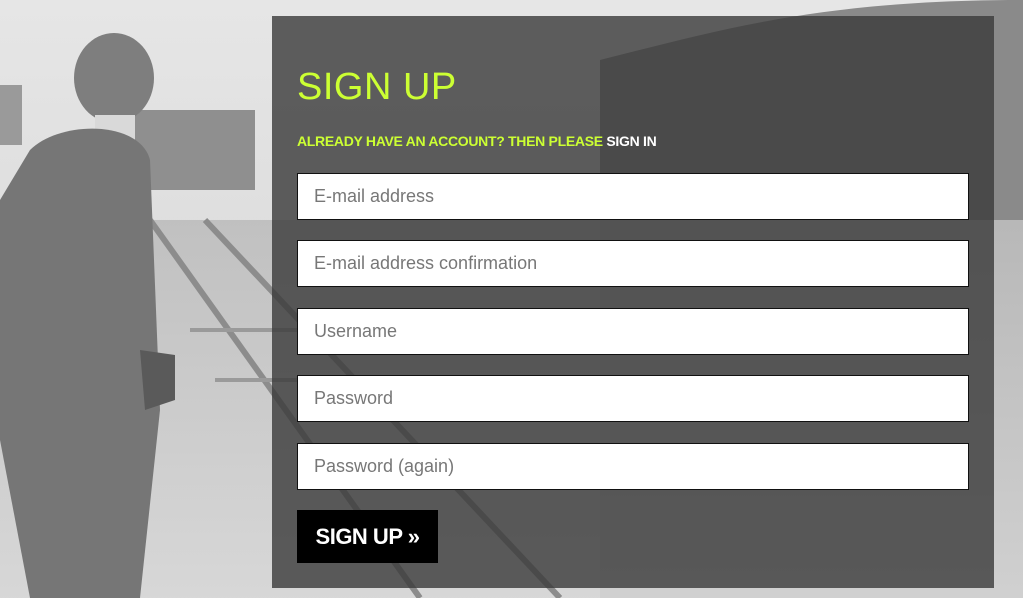  What do you see at coordinates (377, 87) in the screenshot?
I see `page-title: SIGN UP` at bounding box center [377, 87].